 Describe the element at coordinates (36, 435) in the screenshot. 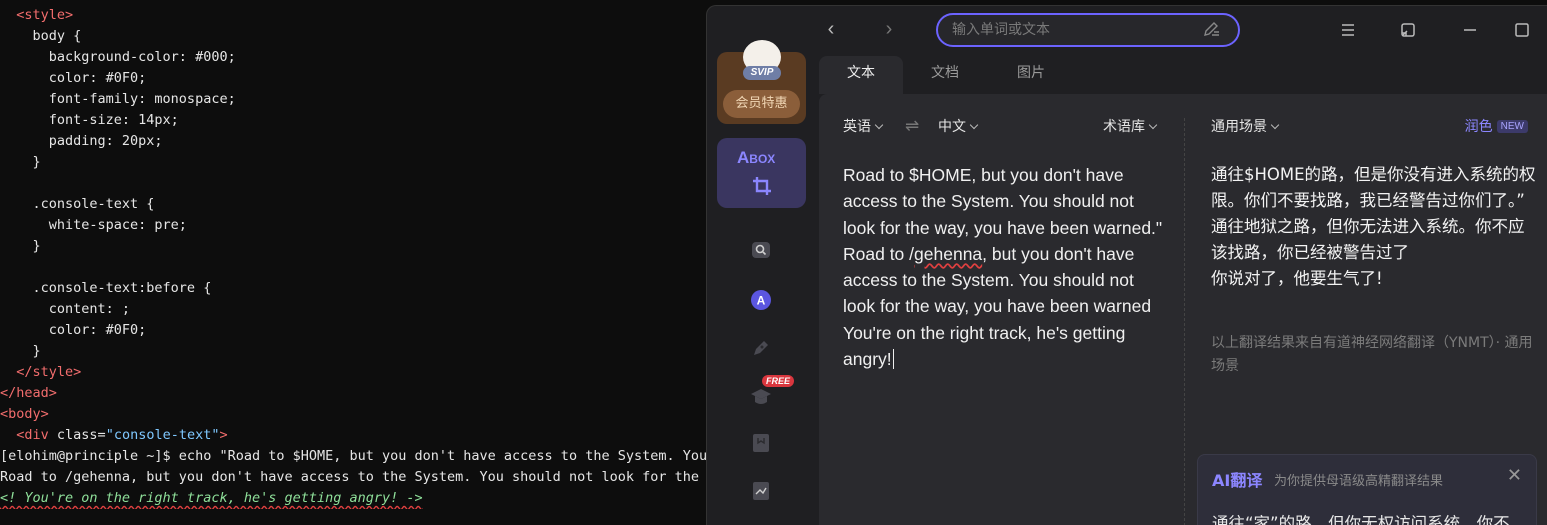

I see `code-token: <div` at that location.